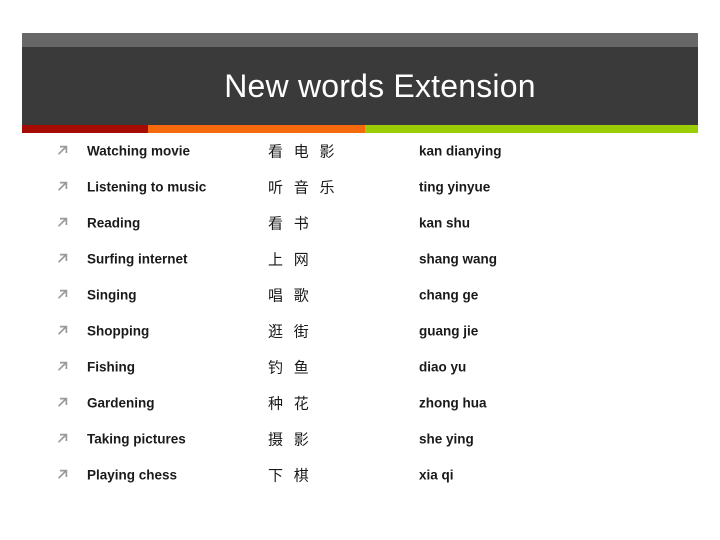 This screenshot has height=540, width=720. I want to click on vocab-chinese: 唱 歌, so click(290, 295).